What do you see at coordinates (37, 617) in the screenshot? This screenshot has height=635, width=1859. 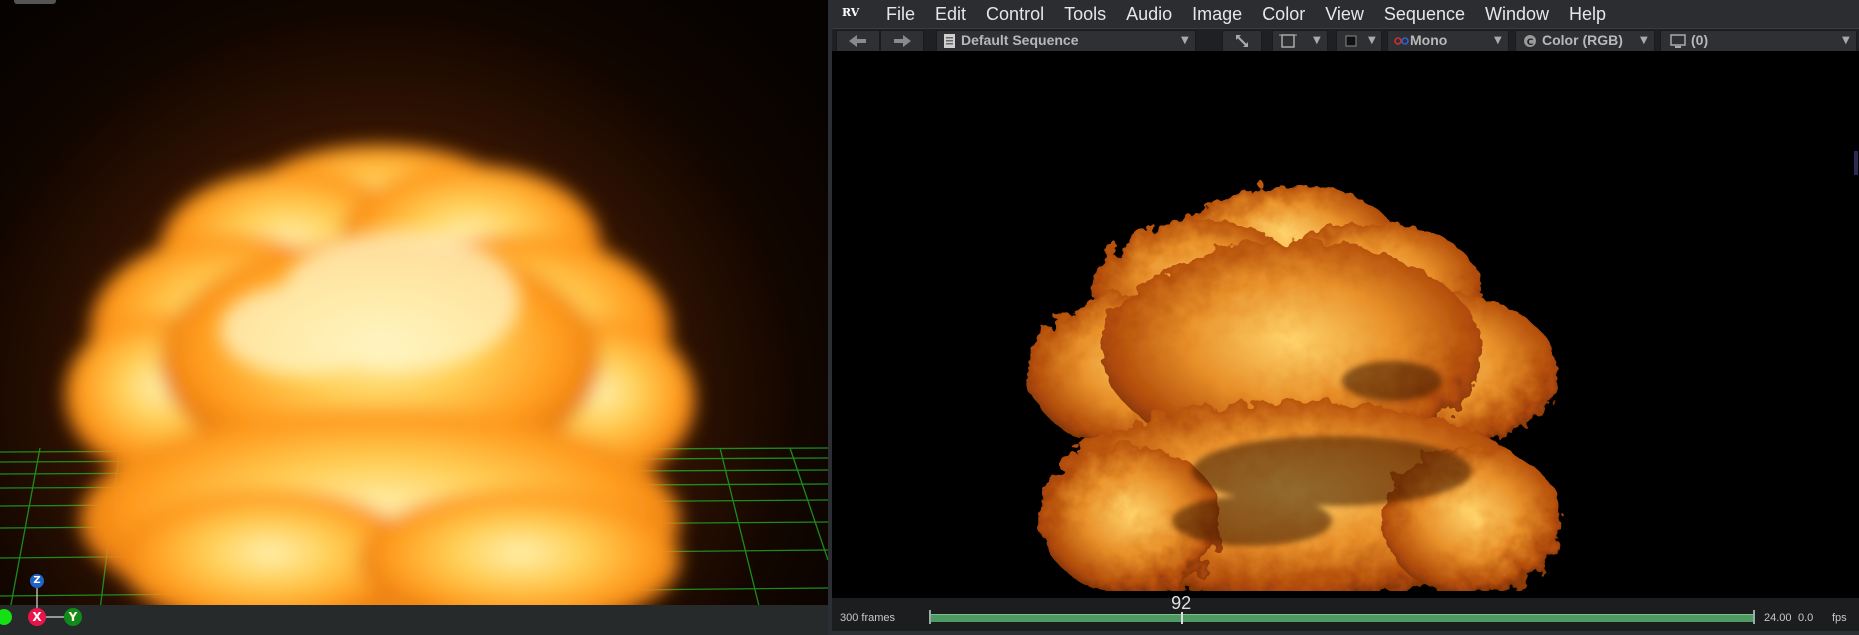 I see `axis-x-label: X` at bounding box center [37, 617].